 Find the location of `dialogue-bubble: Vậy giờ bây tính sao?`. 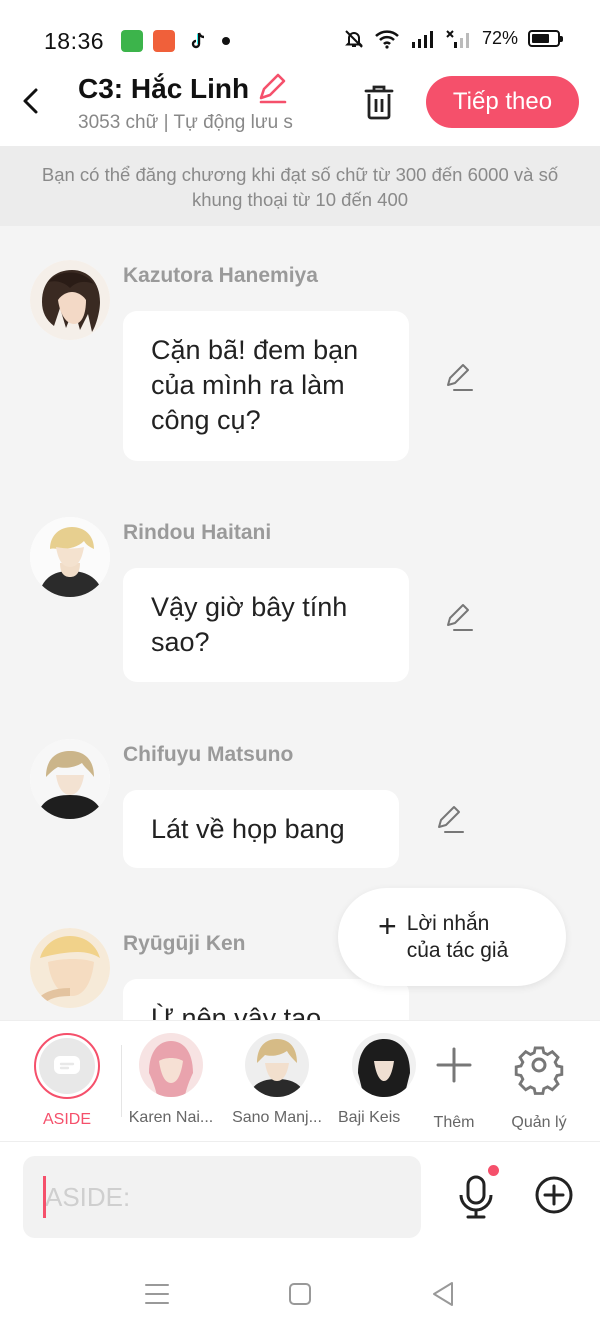

dialogue-bubble: Vậy giờ bây tính sao? is located at coordinates (266, 625).